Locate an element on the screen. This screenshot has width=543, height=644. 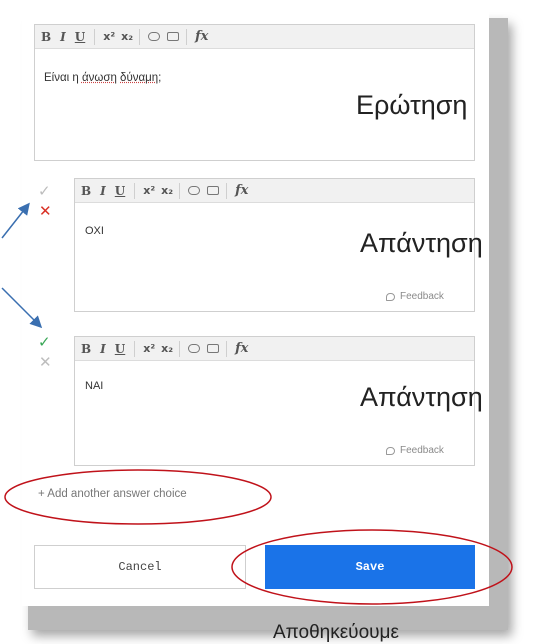
answer-overlay-label-1: Απάντηση is located at coordinates (421, 243).